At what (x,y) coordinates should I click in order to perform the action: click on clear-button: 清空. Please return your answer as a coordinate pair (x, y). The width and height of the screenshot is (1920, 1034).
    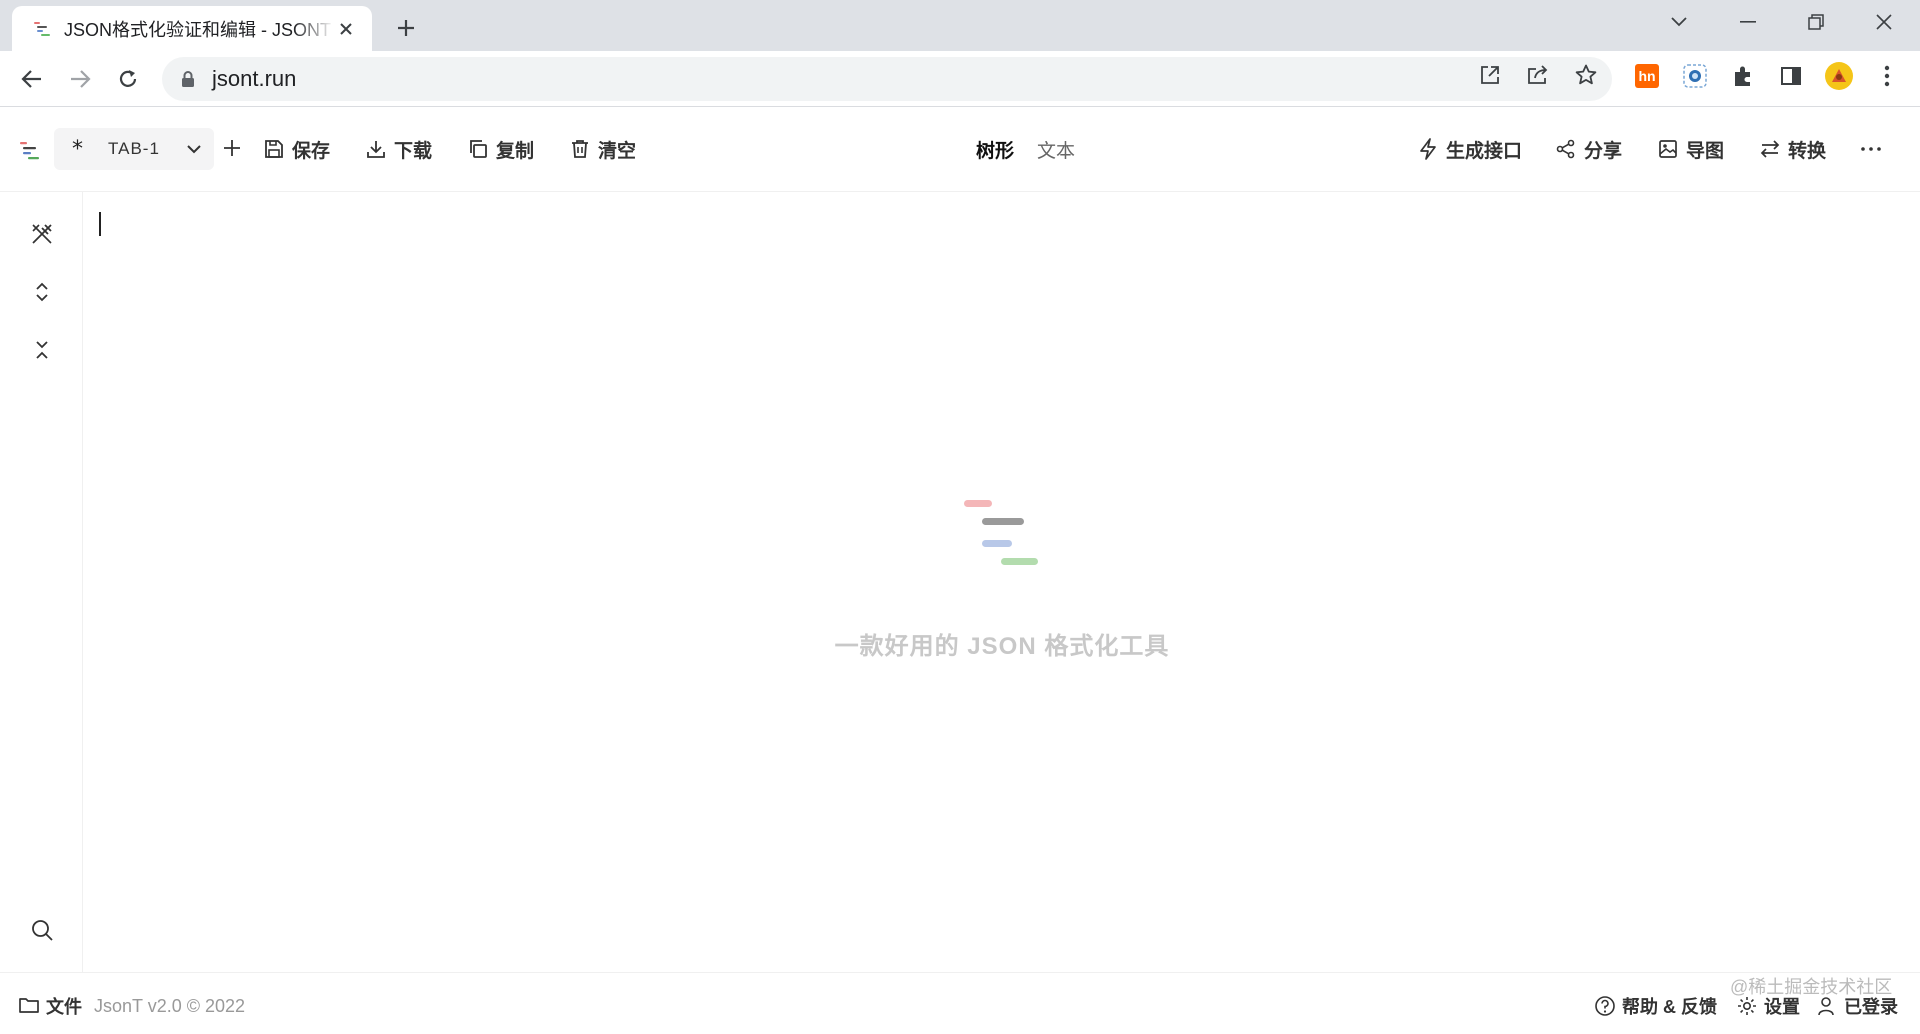
    Looking at the image, I should click on (602, 149).